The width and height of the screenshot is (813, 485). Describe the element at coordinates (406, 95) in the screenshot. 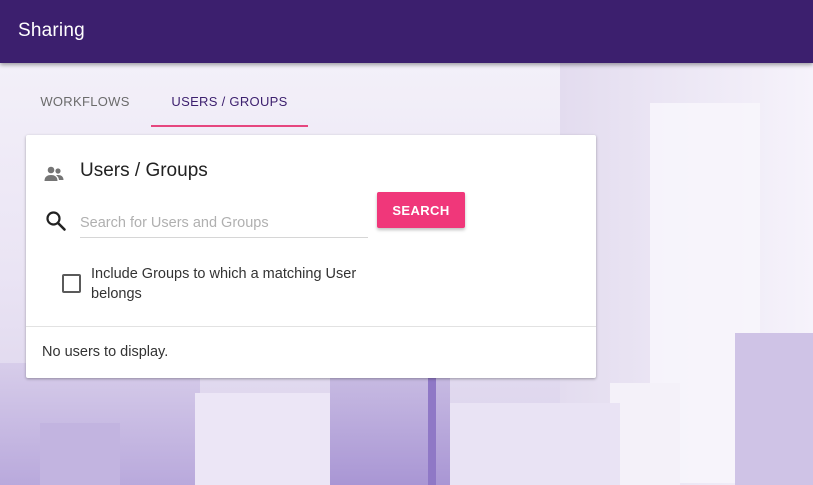

I see `tab-bar: WORKFLOWS USERS / GROUPS` at that location.